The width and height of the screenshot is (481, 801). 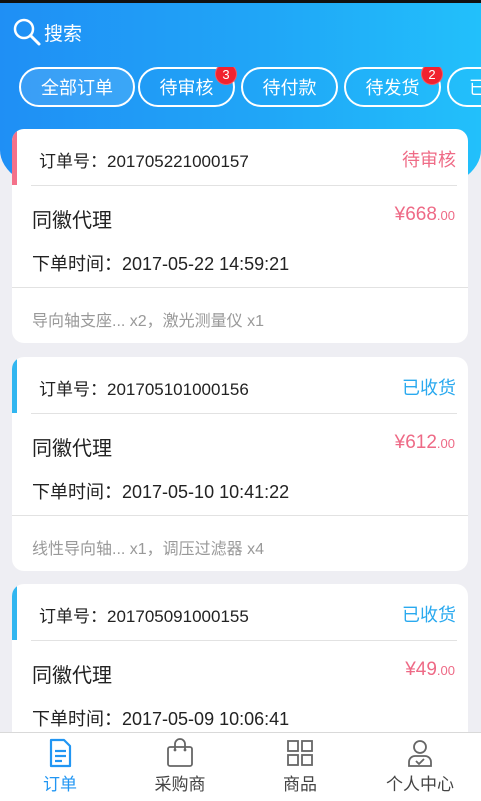 What do you see at coordinates (226, 76) in the screenshot?
I see `count-badge: 3` at bounding box center [226, 76].